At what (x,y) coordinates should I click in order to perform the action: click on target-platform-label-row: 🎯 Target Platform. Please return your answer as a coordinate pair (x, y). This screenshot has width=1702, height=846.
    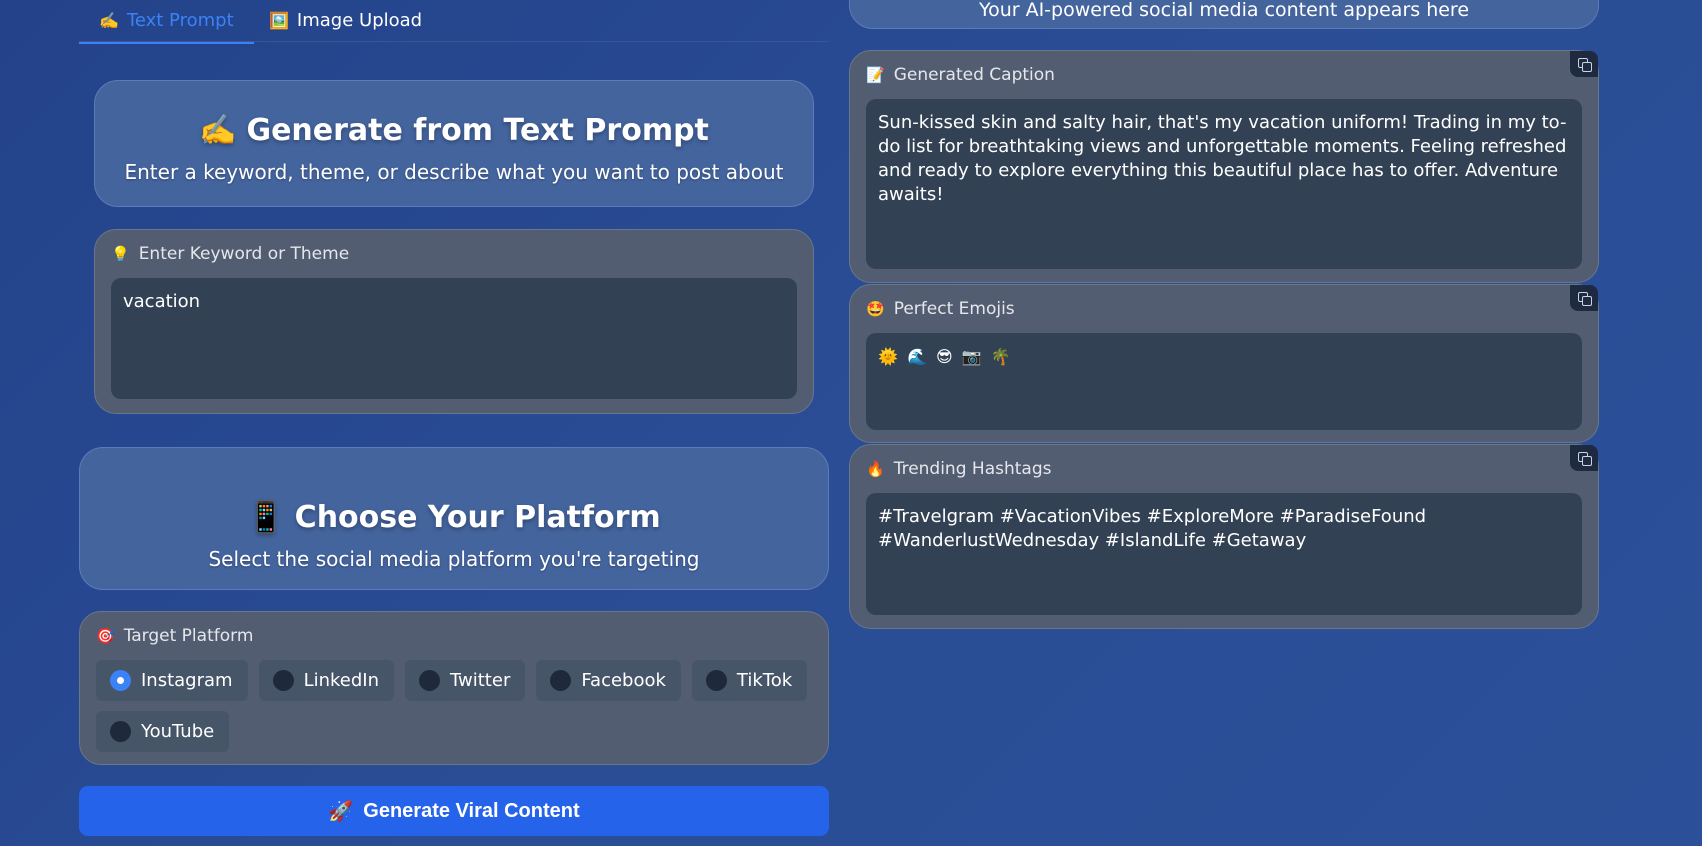
    Looking at the image, I should click on (174, 636).